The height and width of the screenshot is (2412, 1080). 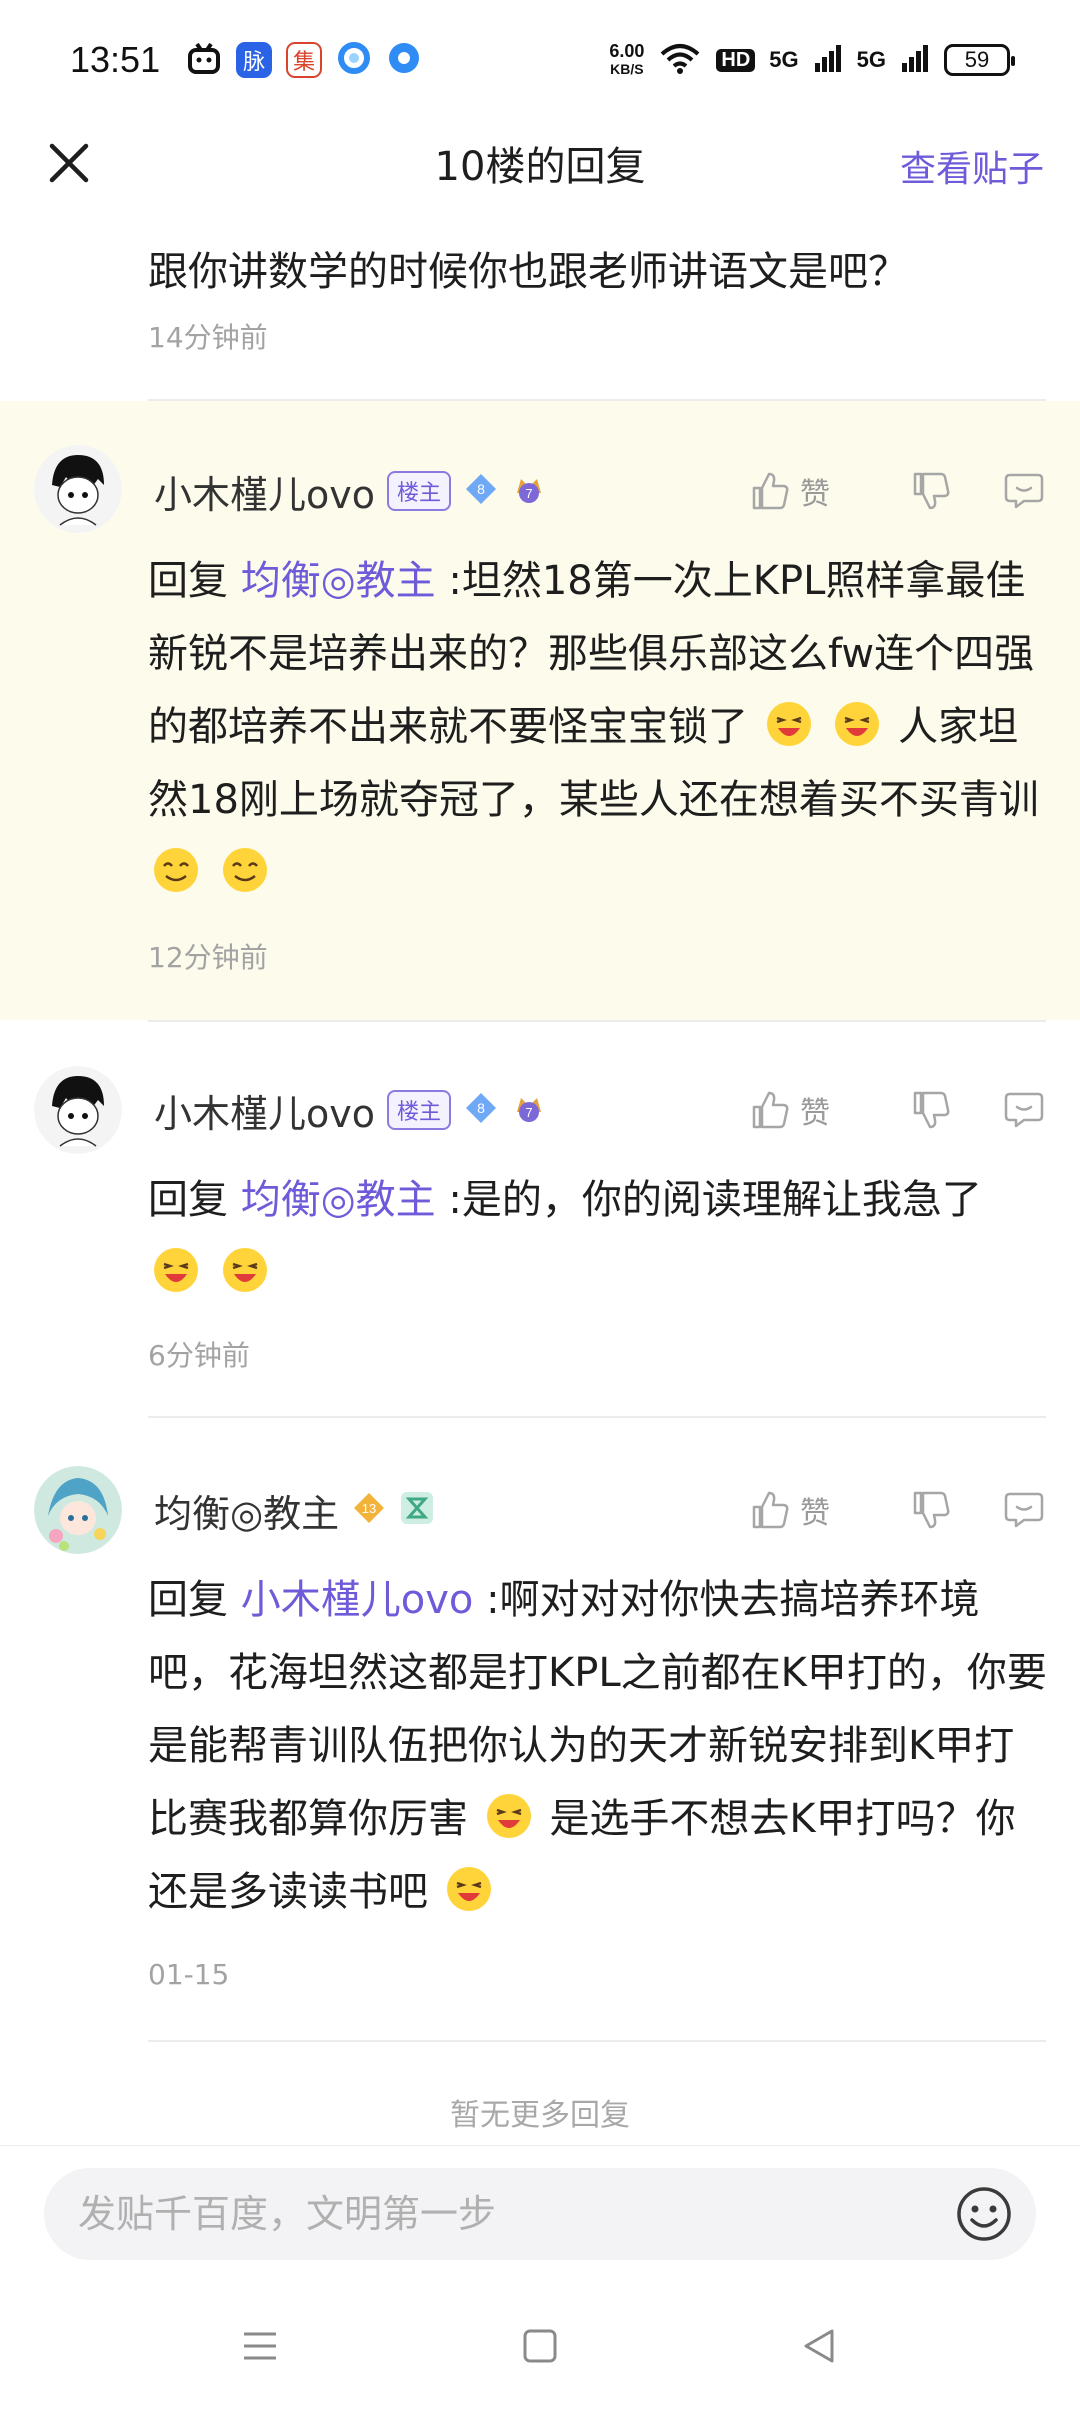 I want to click on user-info: 均衡◎教主 13, so click(x=294, y=1510).